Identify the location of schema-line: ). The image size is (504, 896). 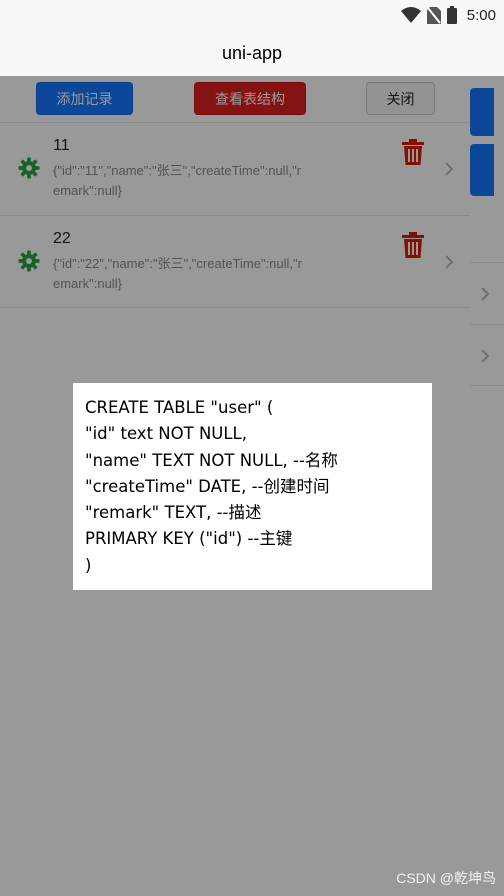
(88, 565).